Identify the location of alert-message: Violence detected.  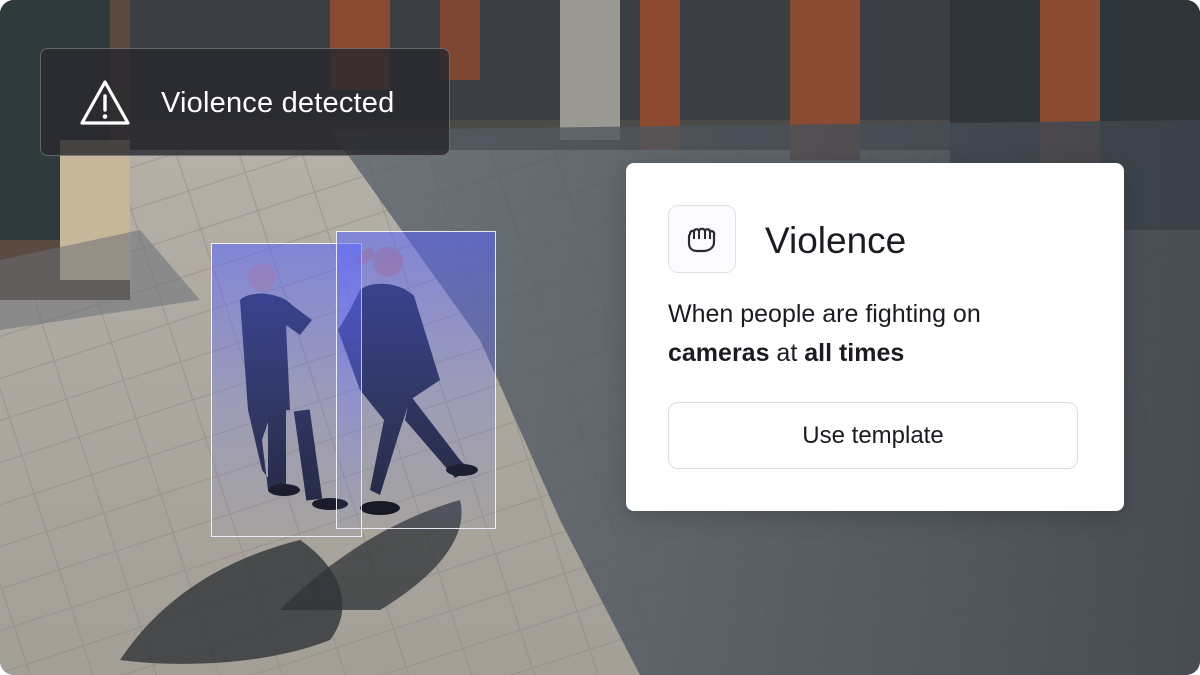
(278, 103).